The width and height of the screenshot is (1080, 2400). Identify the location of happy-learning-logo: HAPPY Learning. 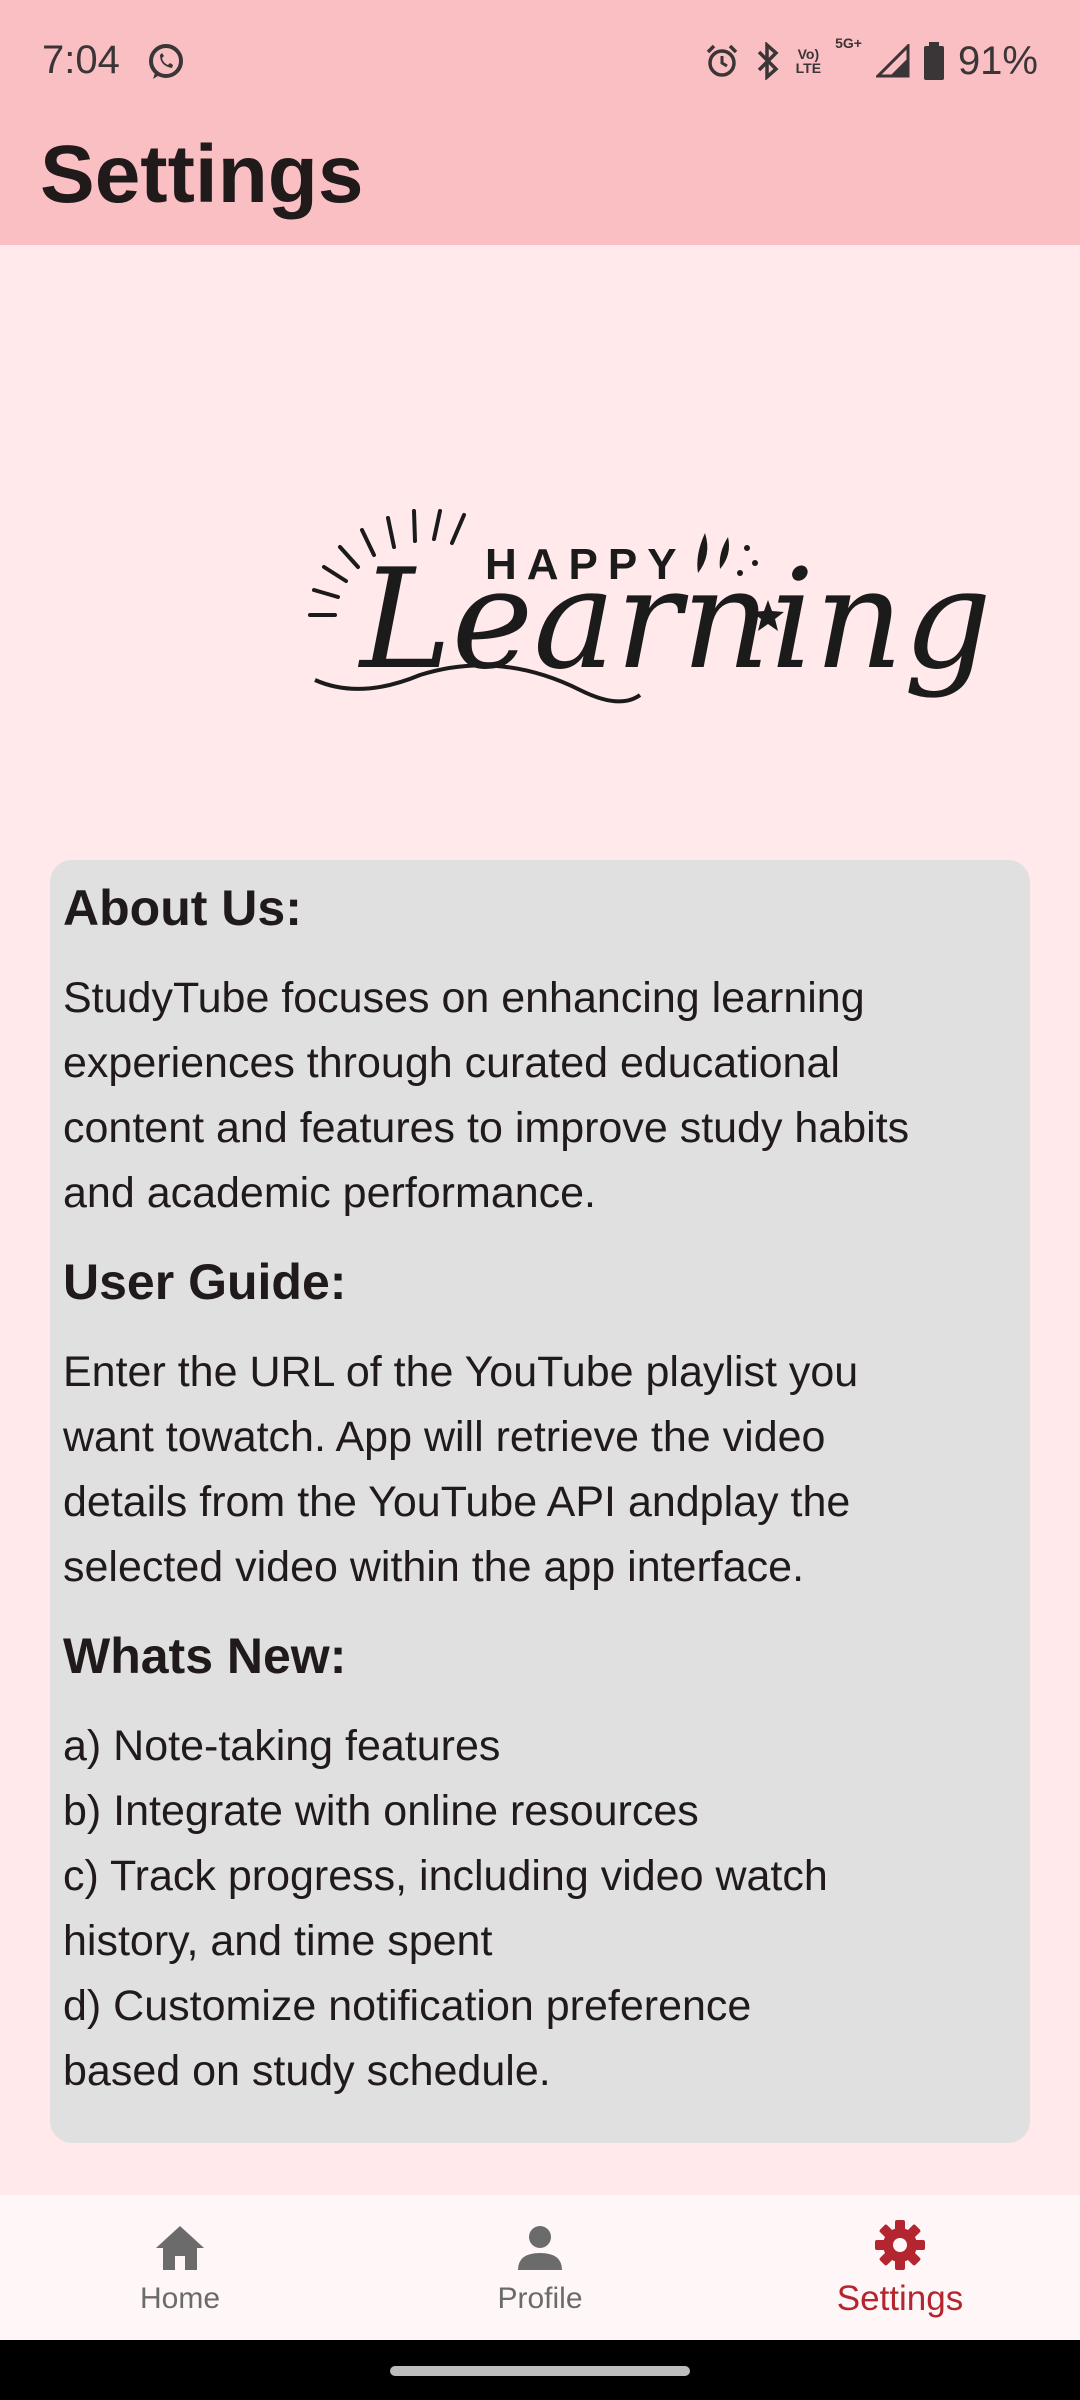
(646, 600).